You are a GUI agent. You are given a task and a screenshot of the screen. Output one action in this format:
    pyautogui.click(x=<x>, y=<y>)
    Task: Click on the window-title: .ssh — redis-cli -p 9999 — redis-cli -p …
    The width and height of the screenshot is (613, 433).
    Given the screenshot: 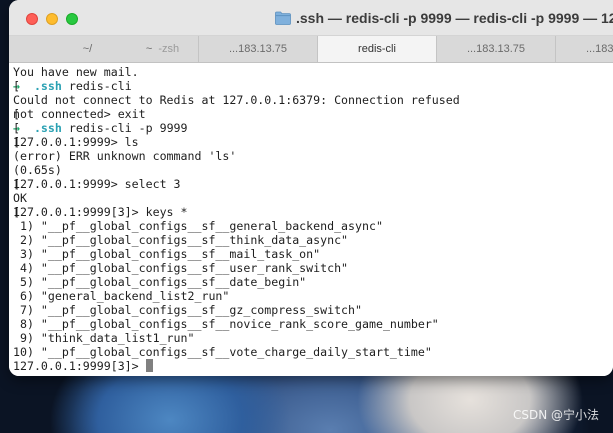 What is the action you would take?
    pyautogui.click(x=454, y=18)
    